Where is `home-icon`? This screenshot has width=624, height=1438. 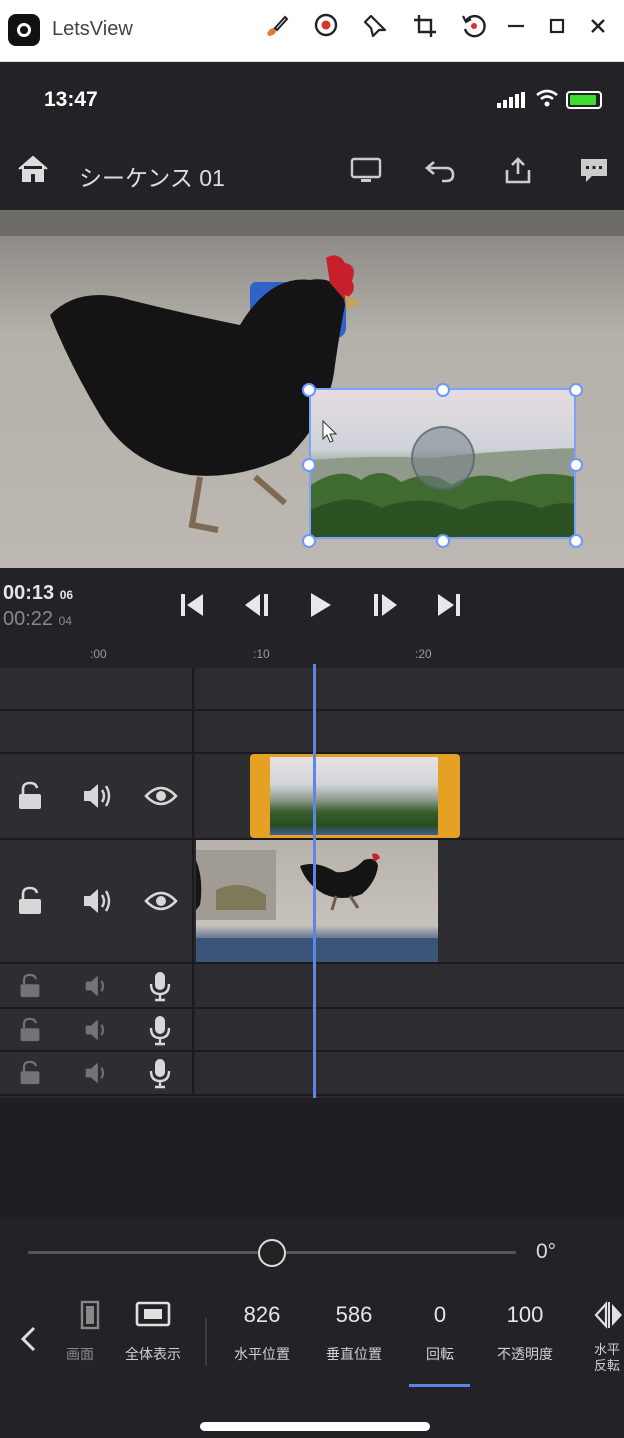
home-icon is located at coordinates (33, 171).